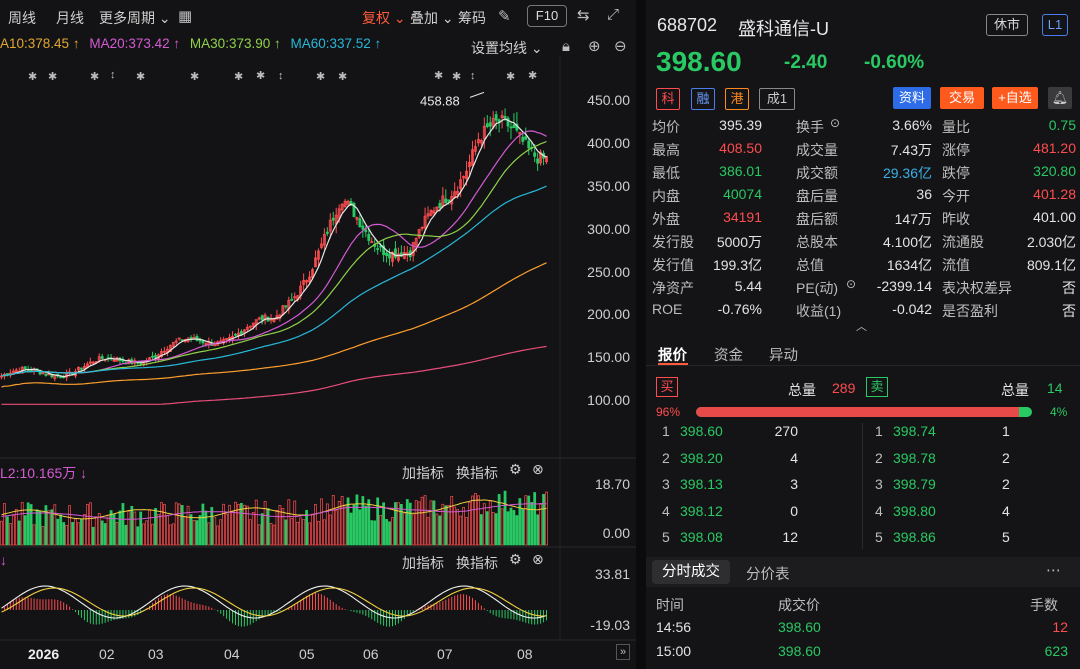 Image resolution: width=1080 pixels, height=669 pixels. What do you see at coordinates (863, 194) in the screenshot?
I see `stats-row: 内盘 40074 盘后量 36 今开 401.28` at bounding box center [863, 194].